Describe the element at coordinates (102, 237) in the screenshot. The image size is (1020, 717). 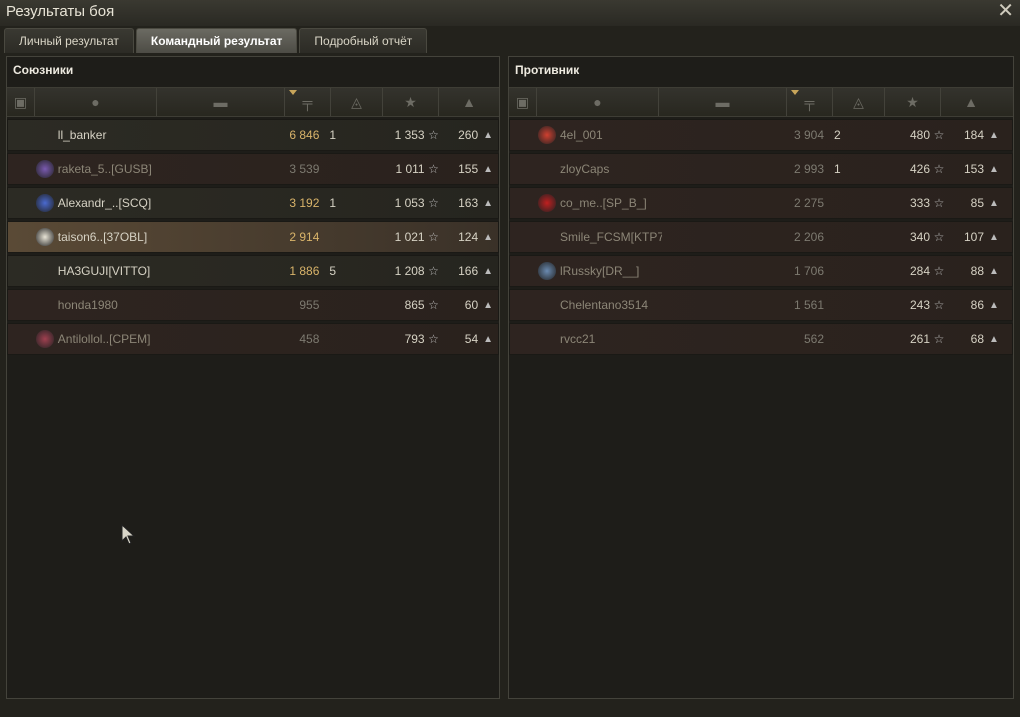
I see `player-name: taison6..[37OBL]` at that location.